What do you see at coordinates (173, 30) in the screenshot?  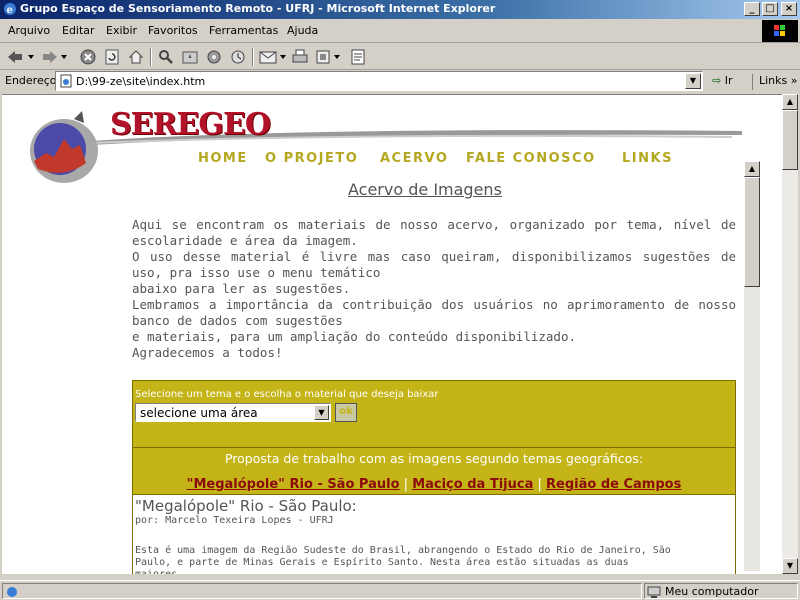 I see `menu-favoritos: Favoritos` at bounding box center [173, 30].